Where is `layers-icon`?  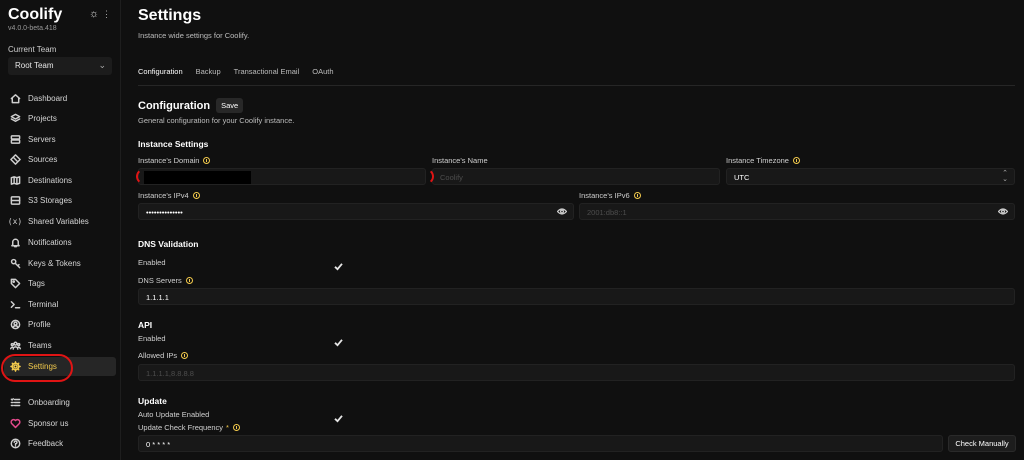 layers-icon is located at coordinates (15, 119).